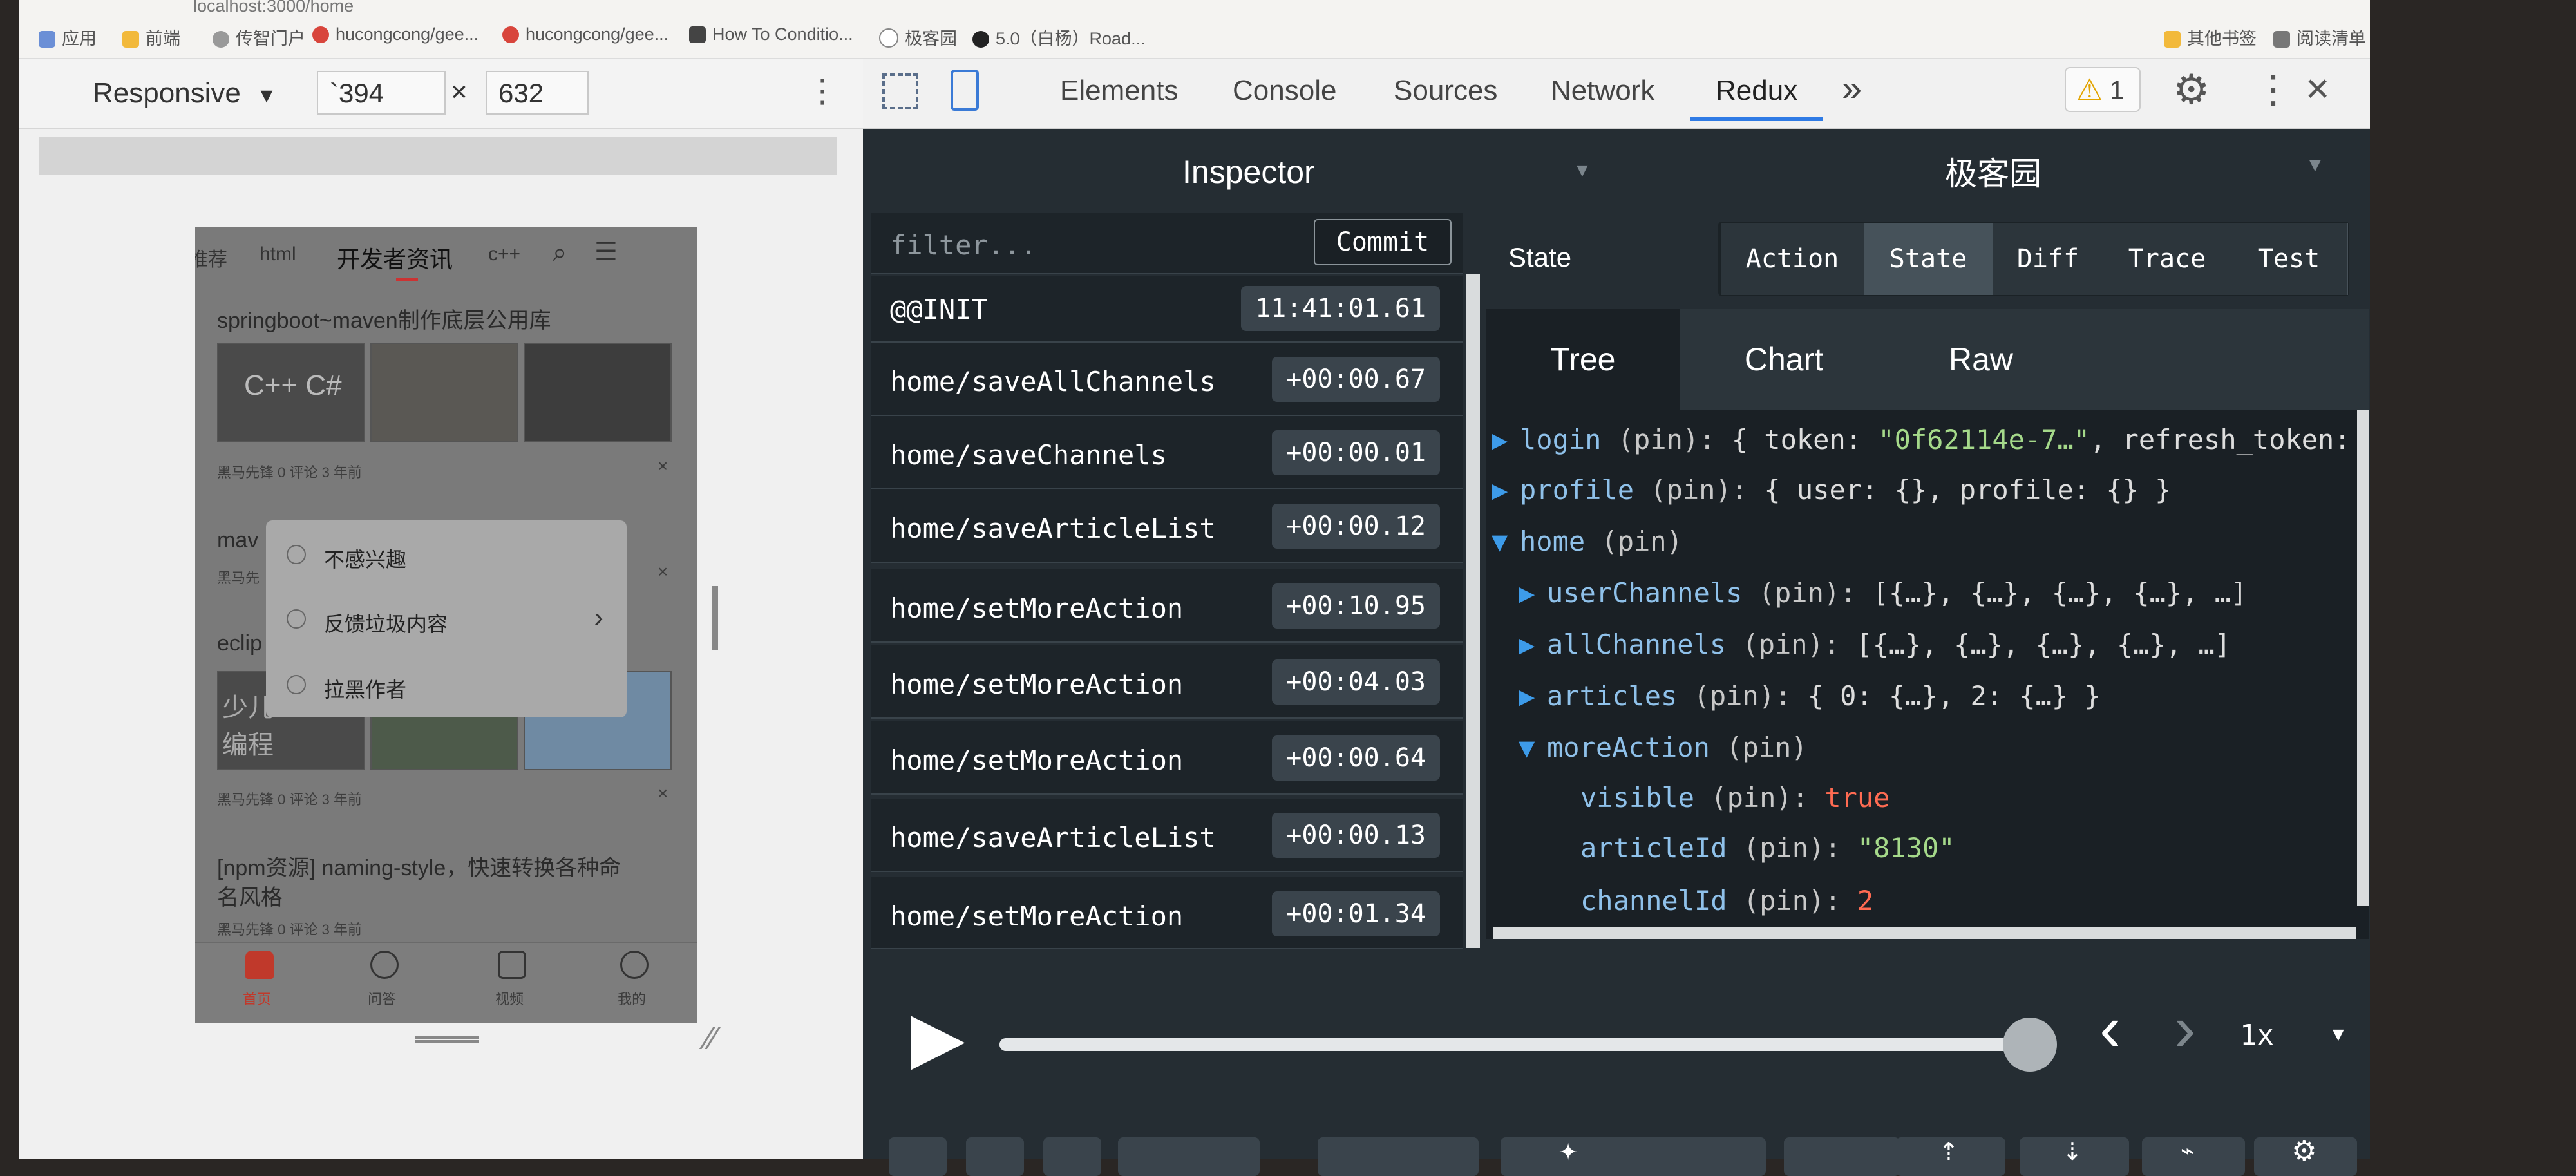 The width and height of the screenshot is (2576, 1176). What do you see at coordinates (1663, 747) in the screenshot?
I see `tree-node-more-action: ▼ moreAction (pin)` at bounding box center [1663, 747].